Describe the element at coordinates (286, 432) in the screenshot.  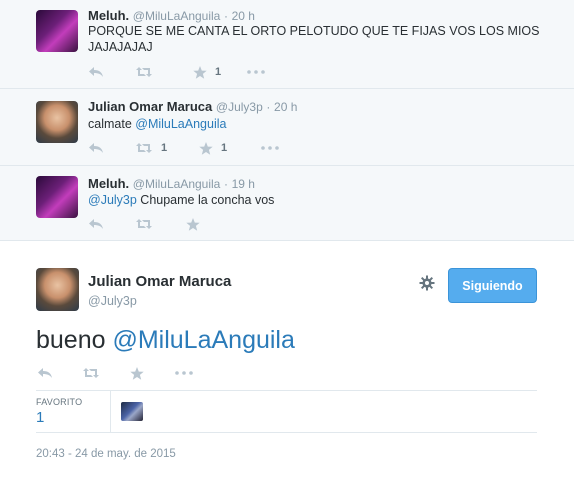
I see `divider` at that location.